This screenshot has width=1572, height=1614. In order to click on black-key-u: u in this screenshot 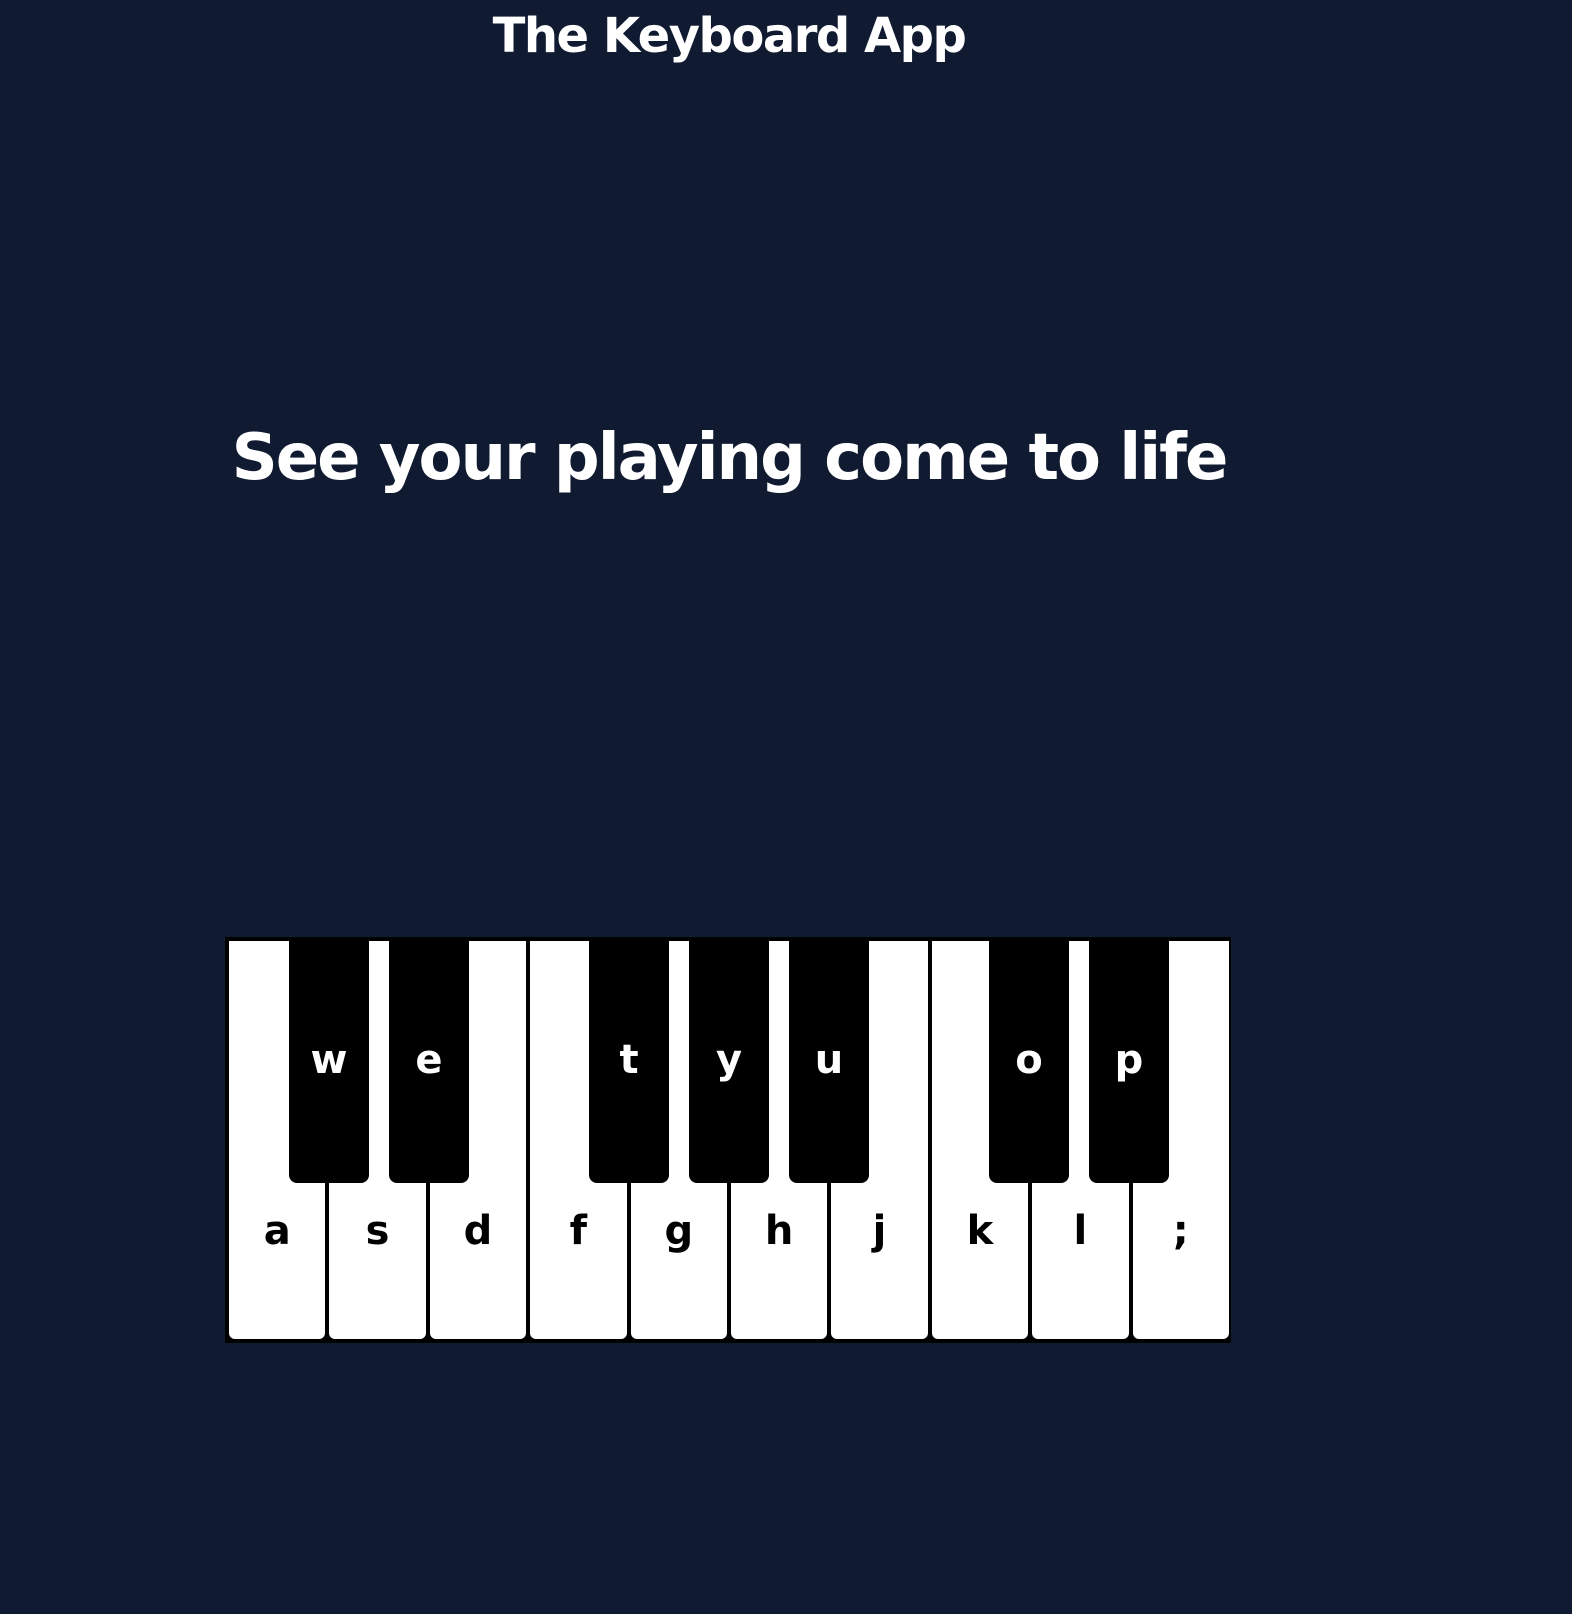, I will do `click(829, 1062)`.